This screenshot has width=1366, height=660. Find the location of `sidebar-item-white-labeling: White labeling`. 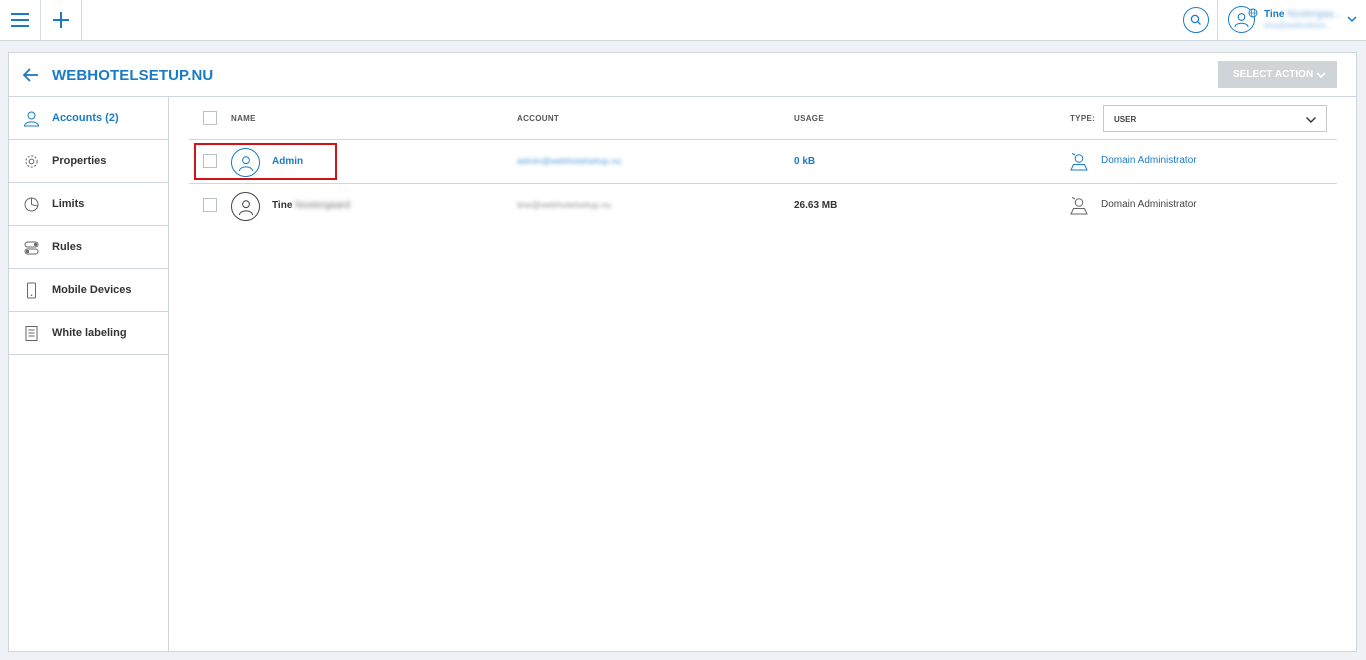

sidebar-item-white-labeling: White labeling is located at coordinates (88, 333).